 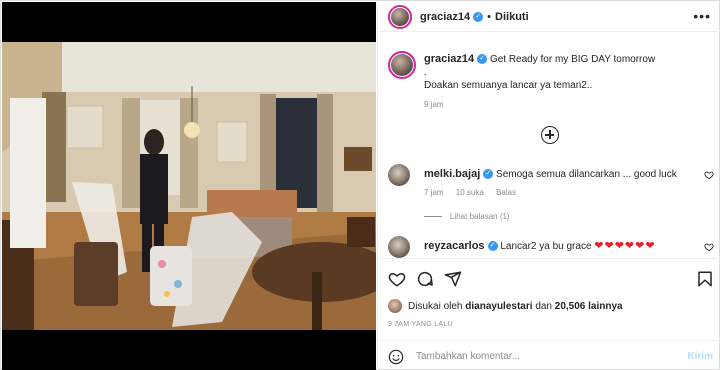 What do you see at coordinates (506, 192) in the screenshot?
I see `reply-button: Balas` at bounding box center [506, 192].